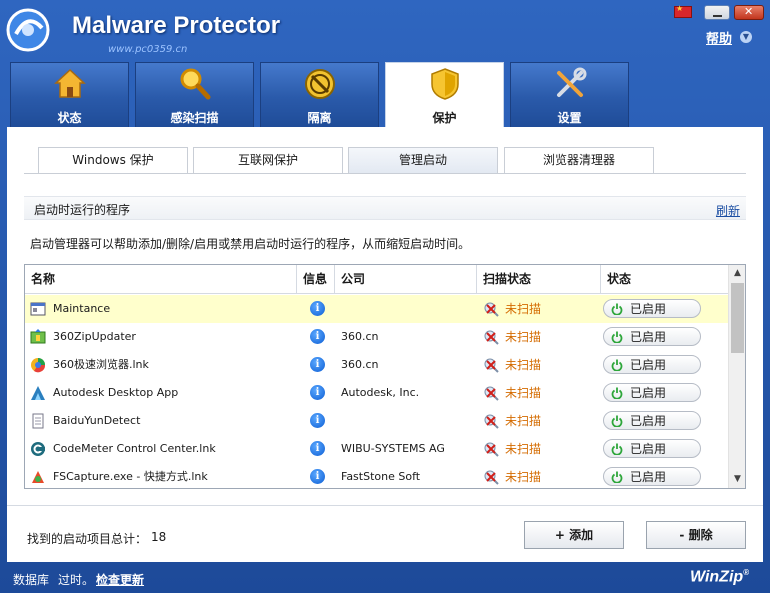 This screenshot has width=770, height=593. Describe the element at coordinates (320, 84) in the screenshot. I see `quarantine-icon` at that location.